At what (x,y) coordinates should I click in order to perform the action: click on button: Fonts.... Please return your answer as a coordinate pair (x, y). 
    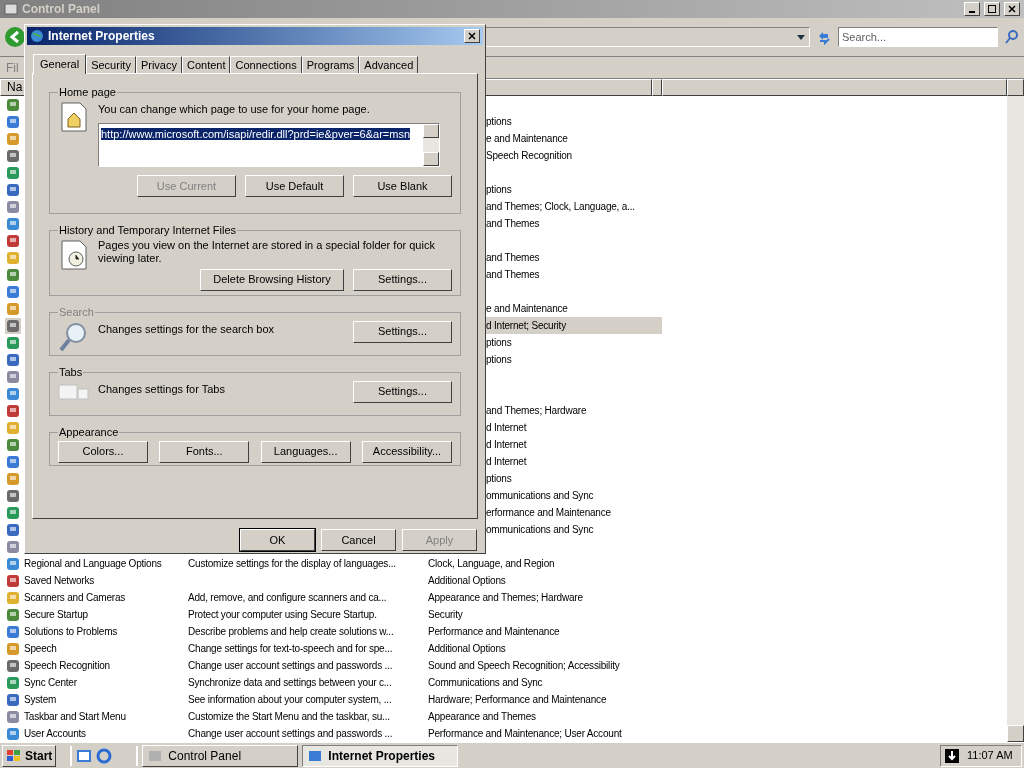
    Looking at the image, I should click on (204, 451).